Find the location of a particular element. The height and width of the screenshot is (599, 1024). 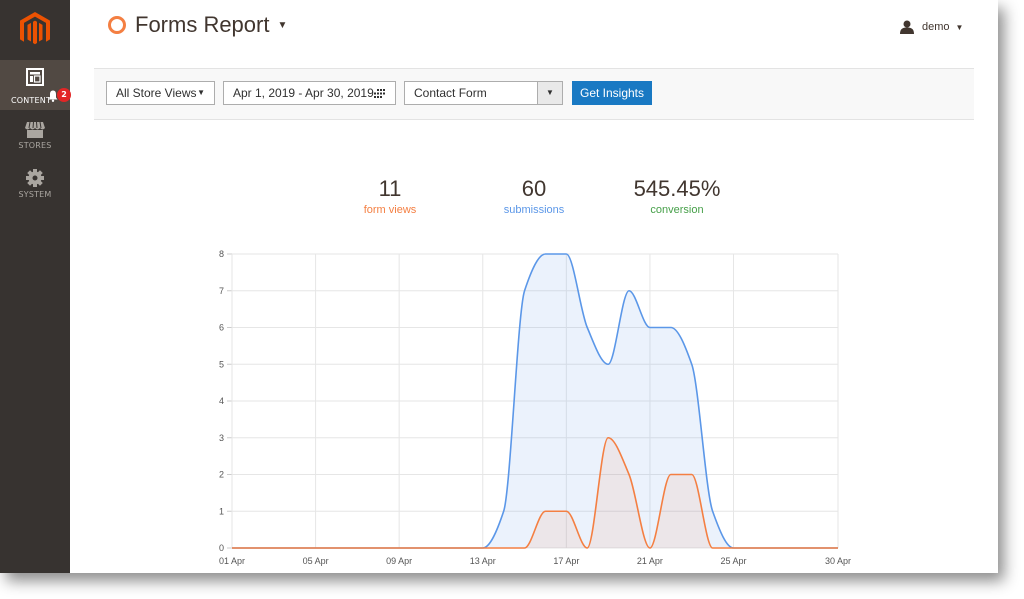

x-tick-label: 17 Apr is located at coordinates (566, 561).